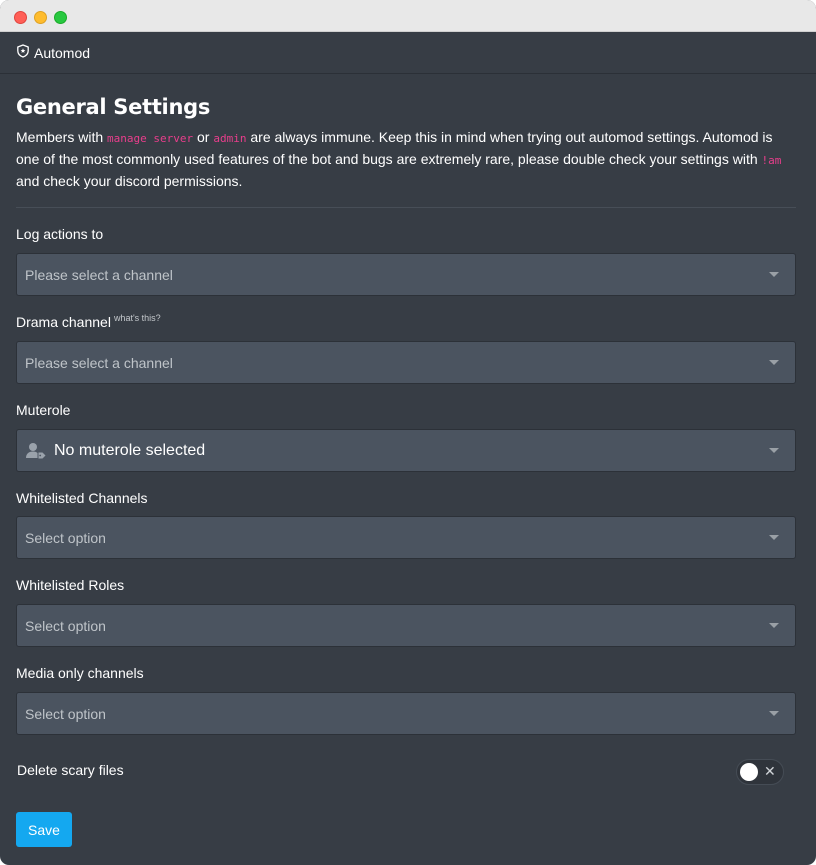 The image size is (816, 865). Describe the element at coordinates (406, 274) in the screenshot. I see `log-actions-select: Please select a channel` at that location.